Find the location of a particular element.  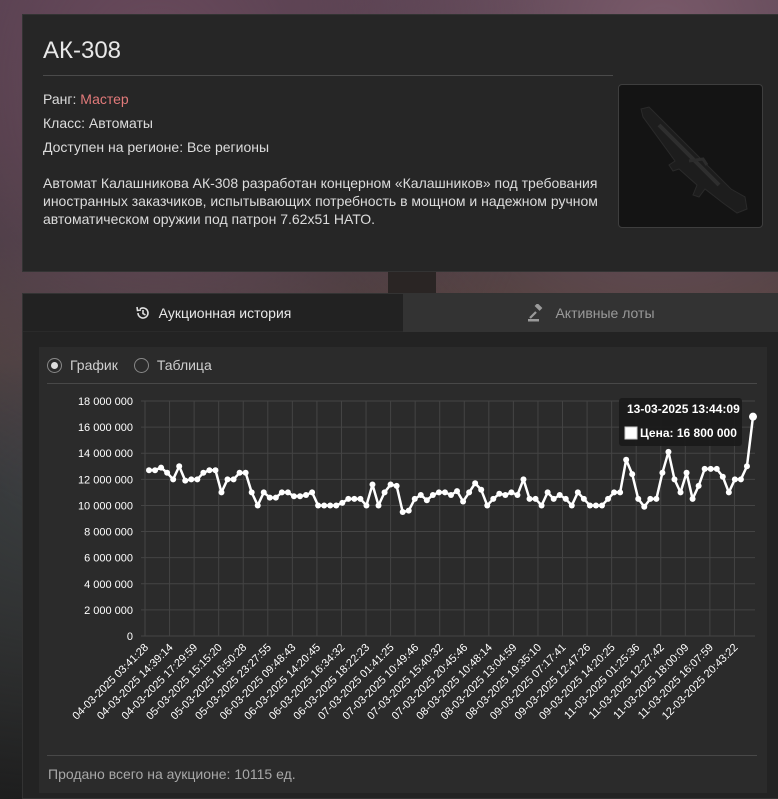

title-divider is located at coordinates (328, 75).